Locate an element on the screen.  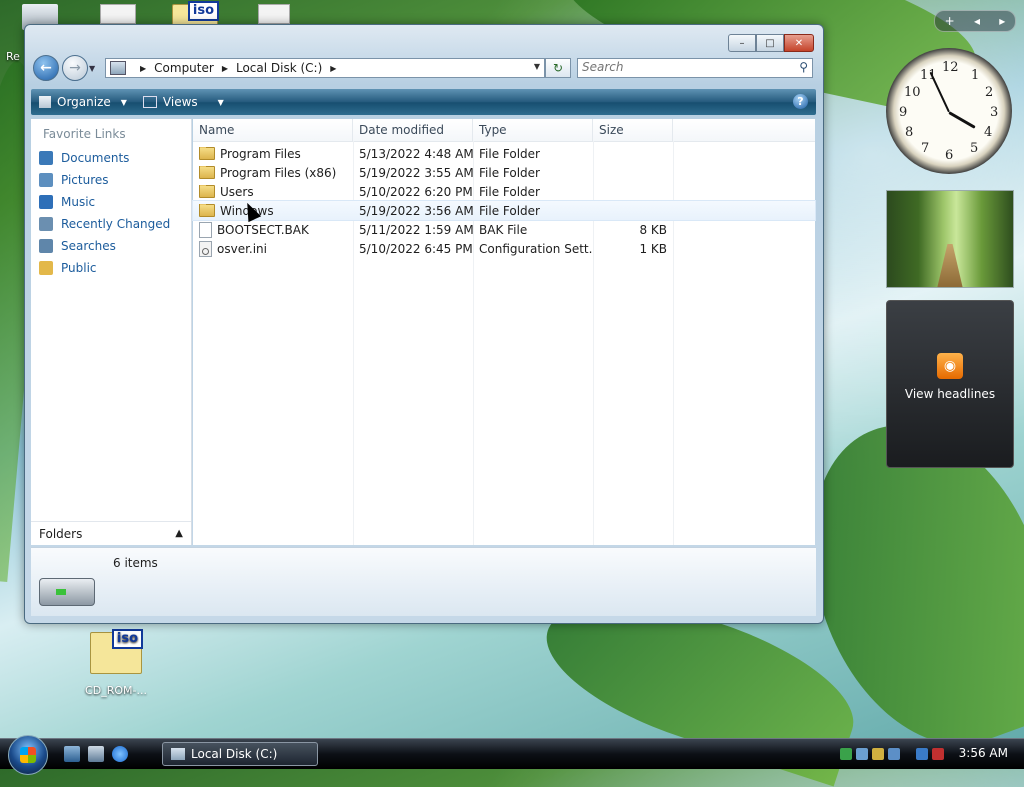
file-name: Program Files (x86) is located at coordinates (278, 172).